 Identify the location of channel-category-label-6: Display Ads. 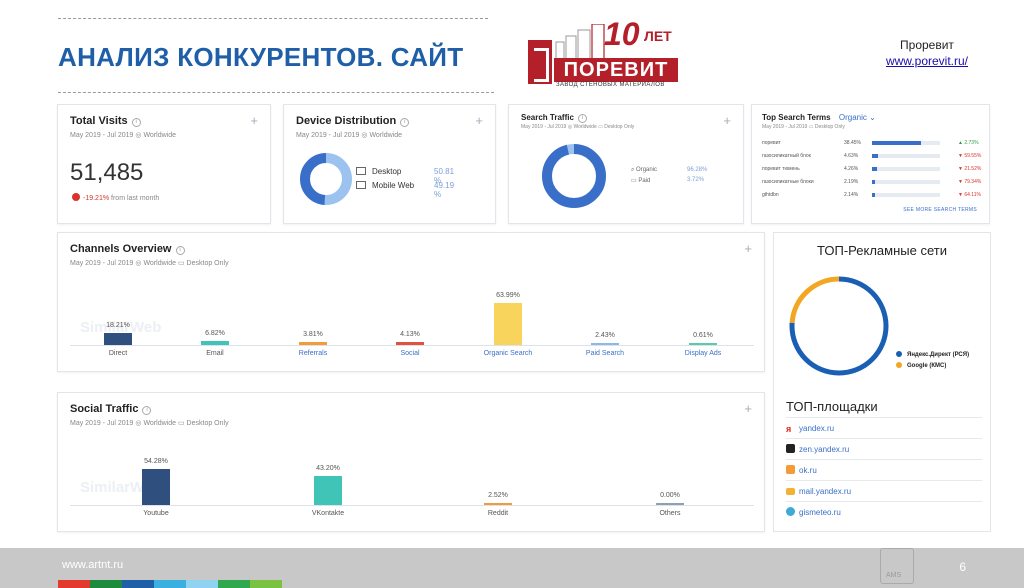
(703, 353).